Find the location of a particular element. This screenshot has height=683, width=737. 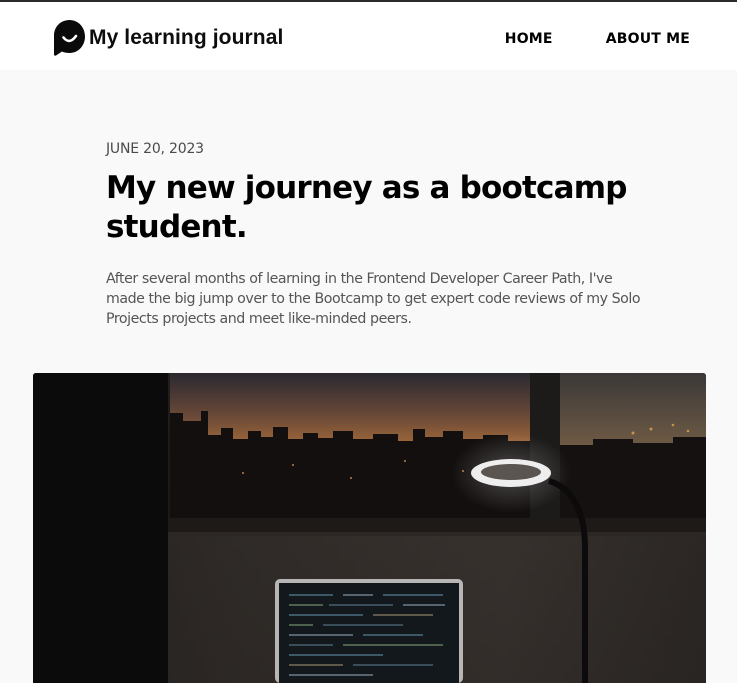

post-title: My new journey as a bootcamp student. is located at coordinates (376, 208).